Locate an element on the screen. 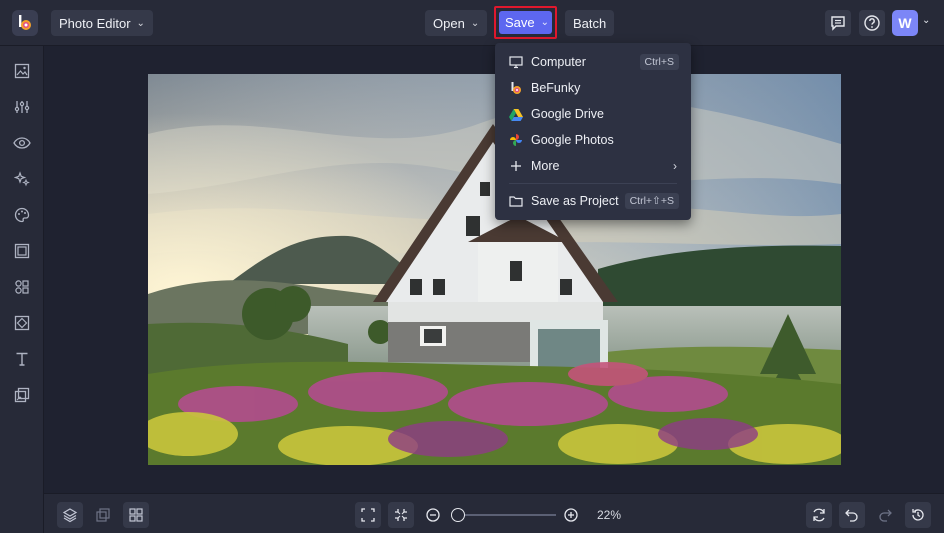 This screenshot has width=944, height=533. zoom-slider-track is located at coordinates (504, 515).